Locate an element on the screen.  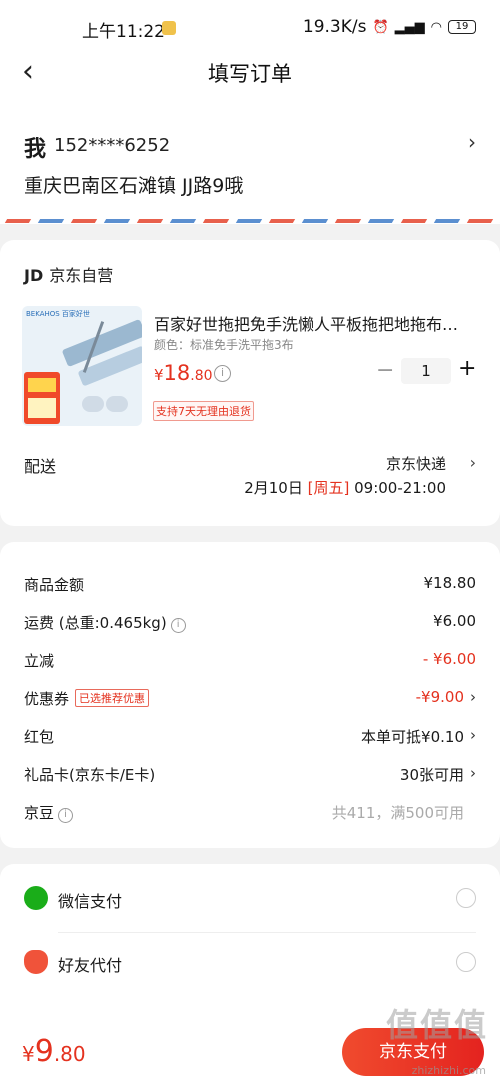
product-price: ¥18.80 is located at coordinates (183, 373).